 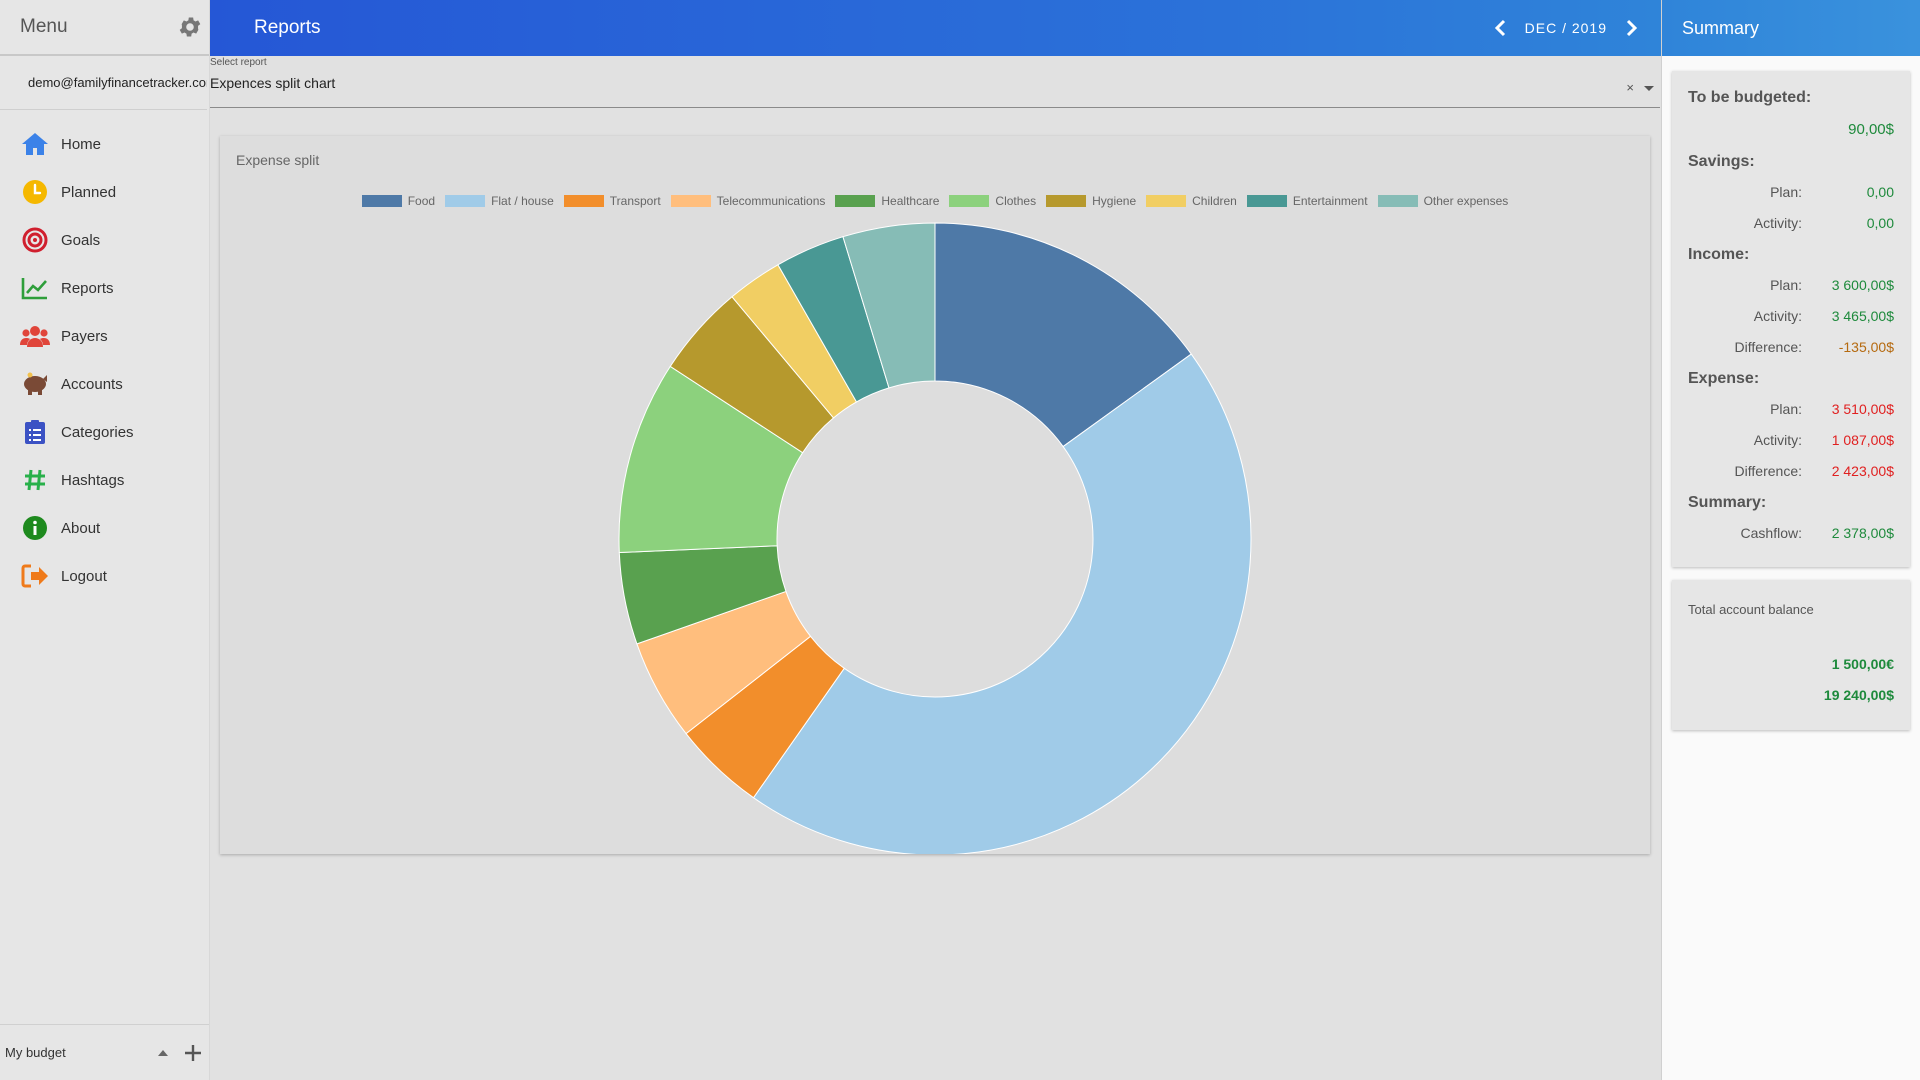 What do you see at coordinates (35, 576) in the screenshot?
I see `logout-icon` at bounding box center [35, 576].